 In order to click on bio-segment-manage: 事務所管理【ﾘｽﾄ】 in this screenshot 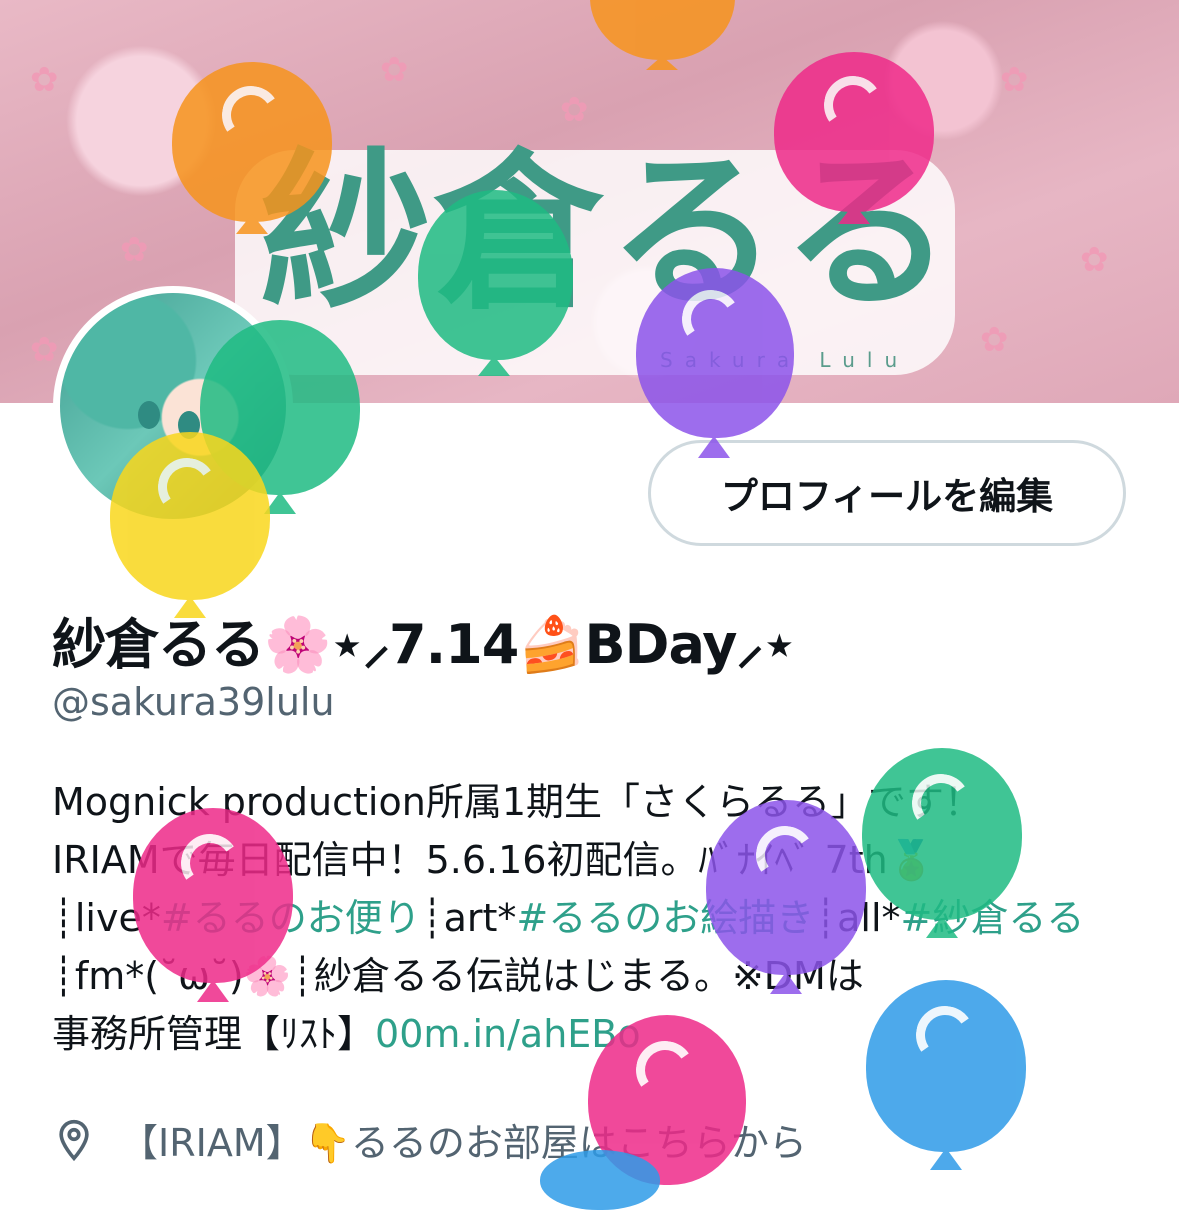, I will do `click(214, 1034)`.